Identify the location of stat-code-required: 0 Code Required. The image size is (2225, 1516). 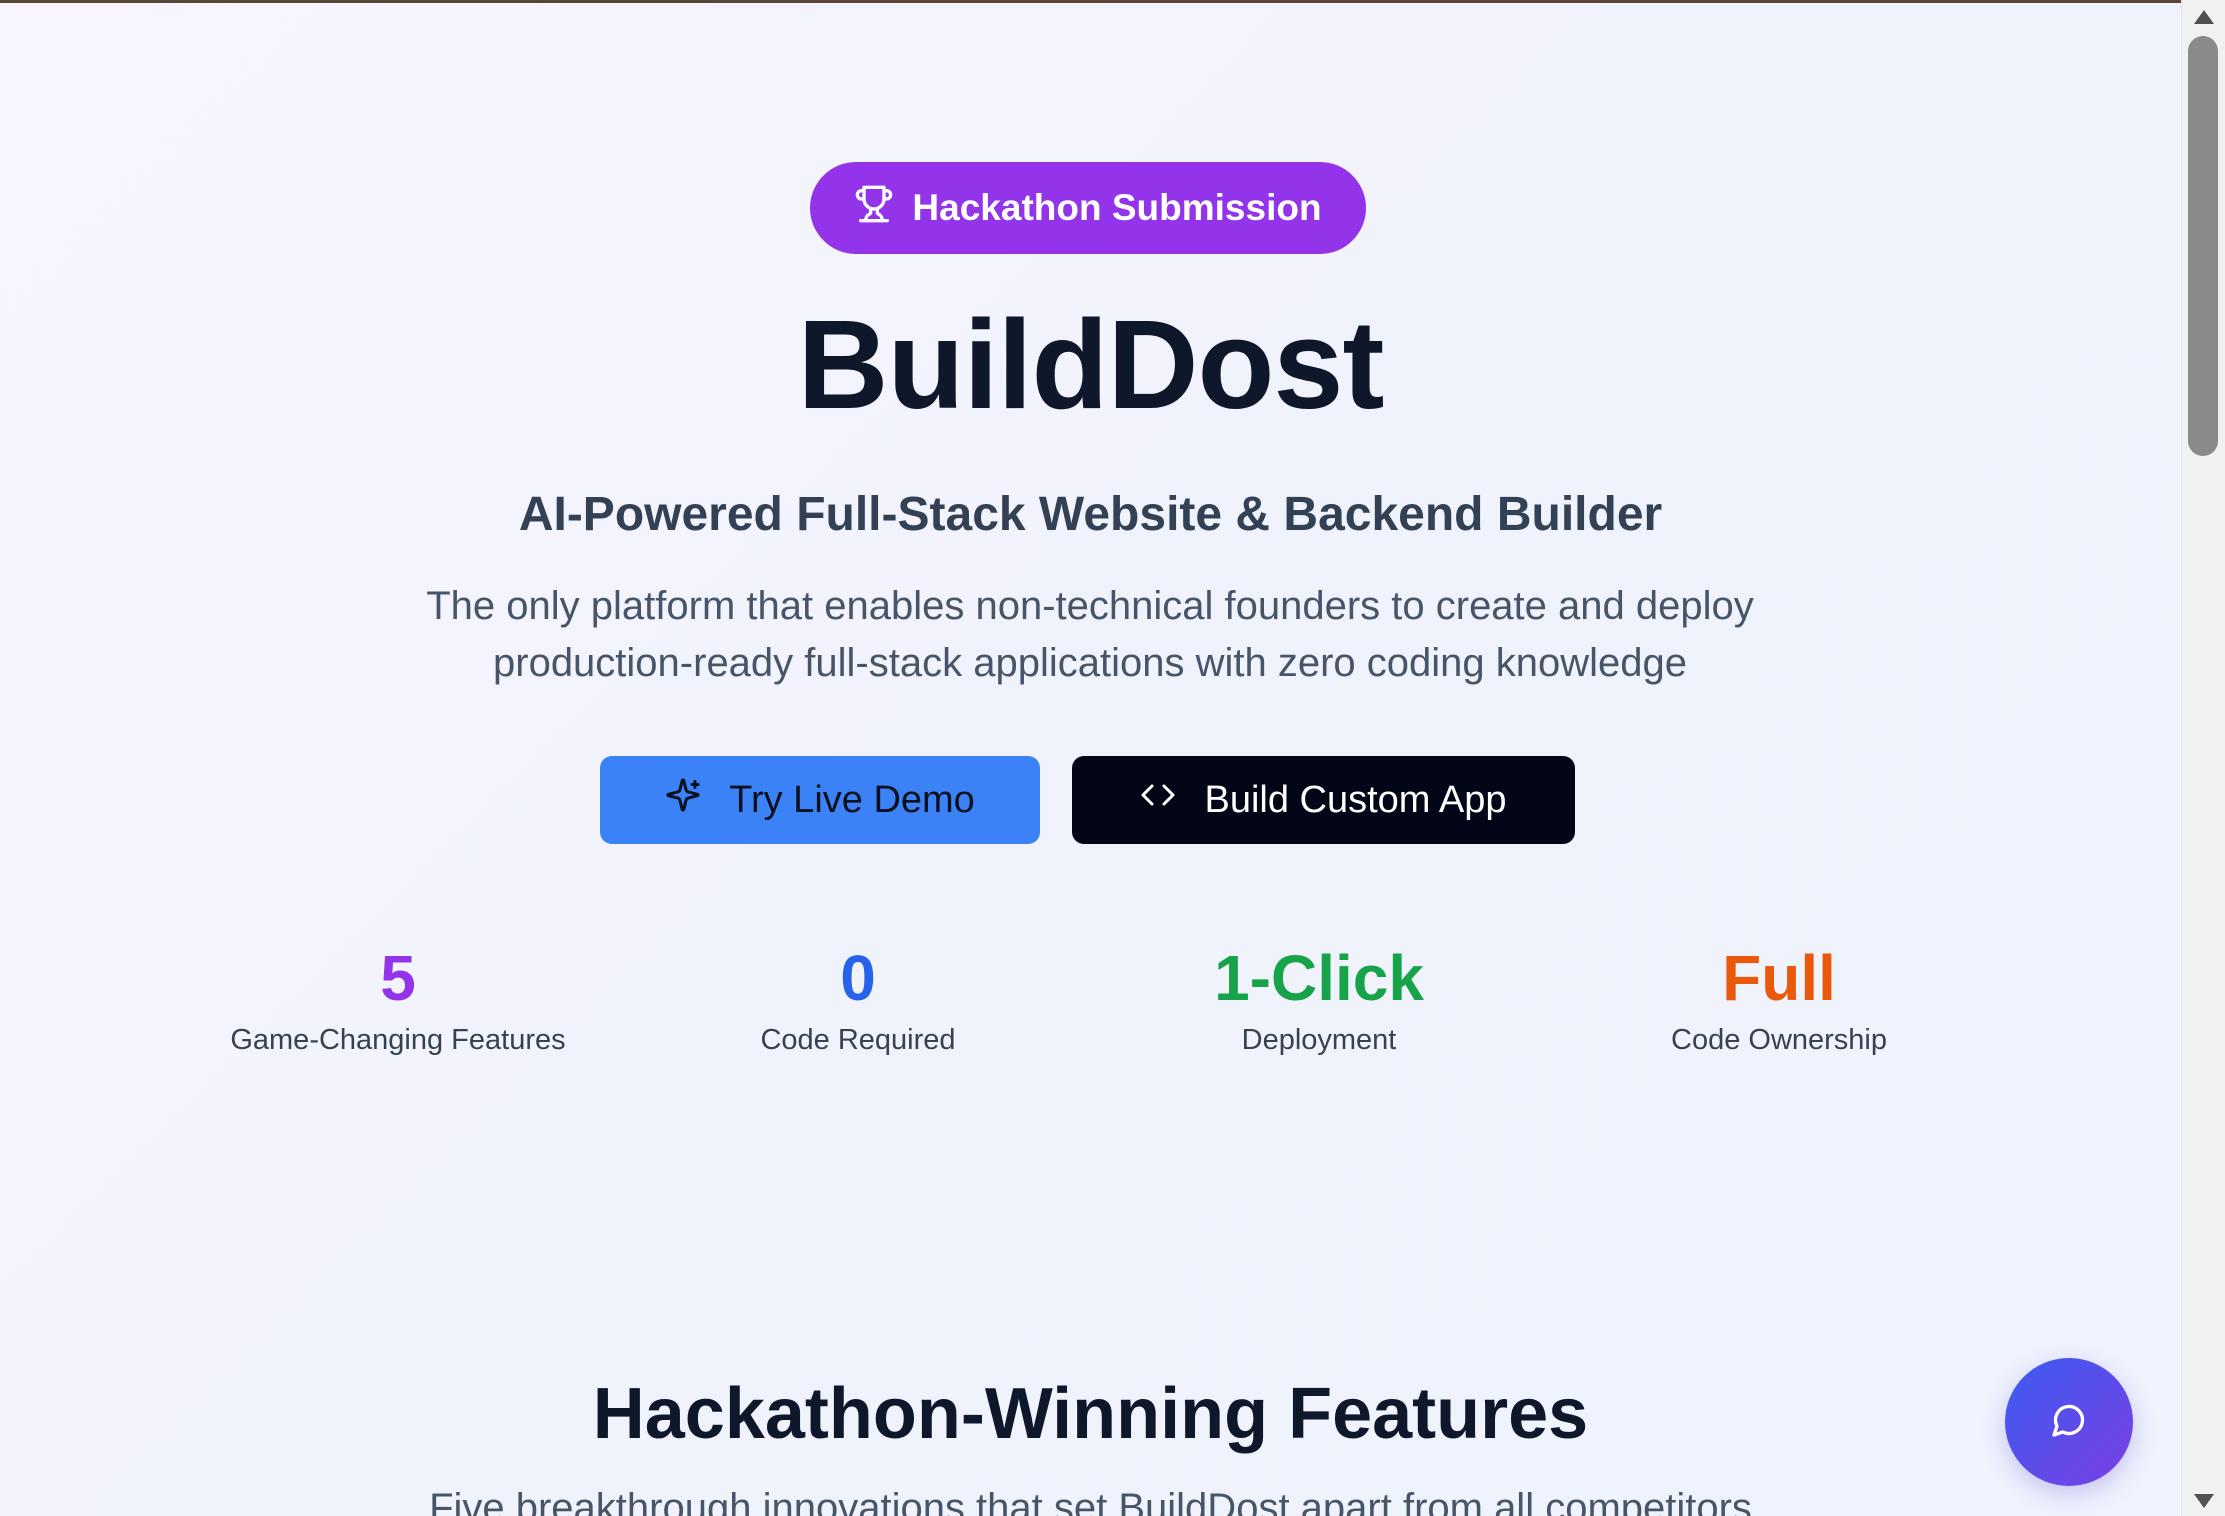
(858, 999).